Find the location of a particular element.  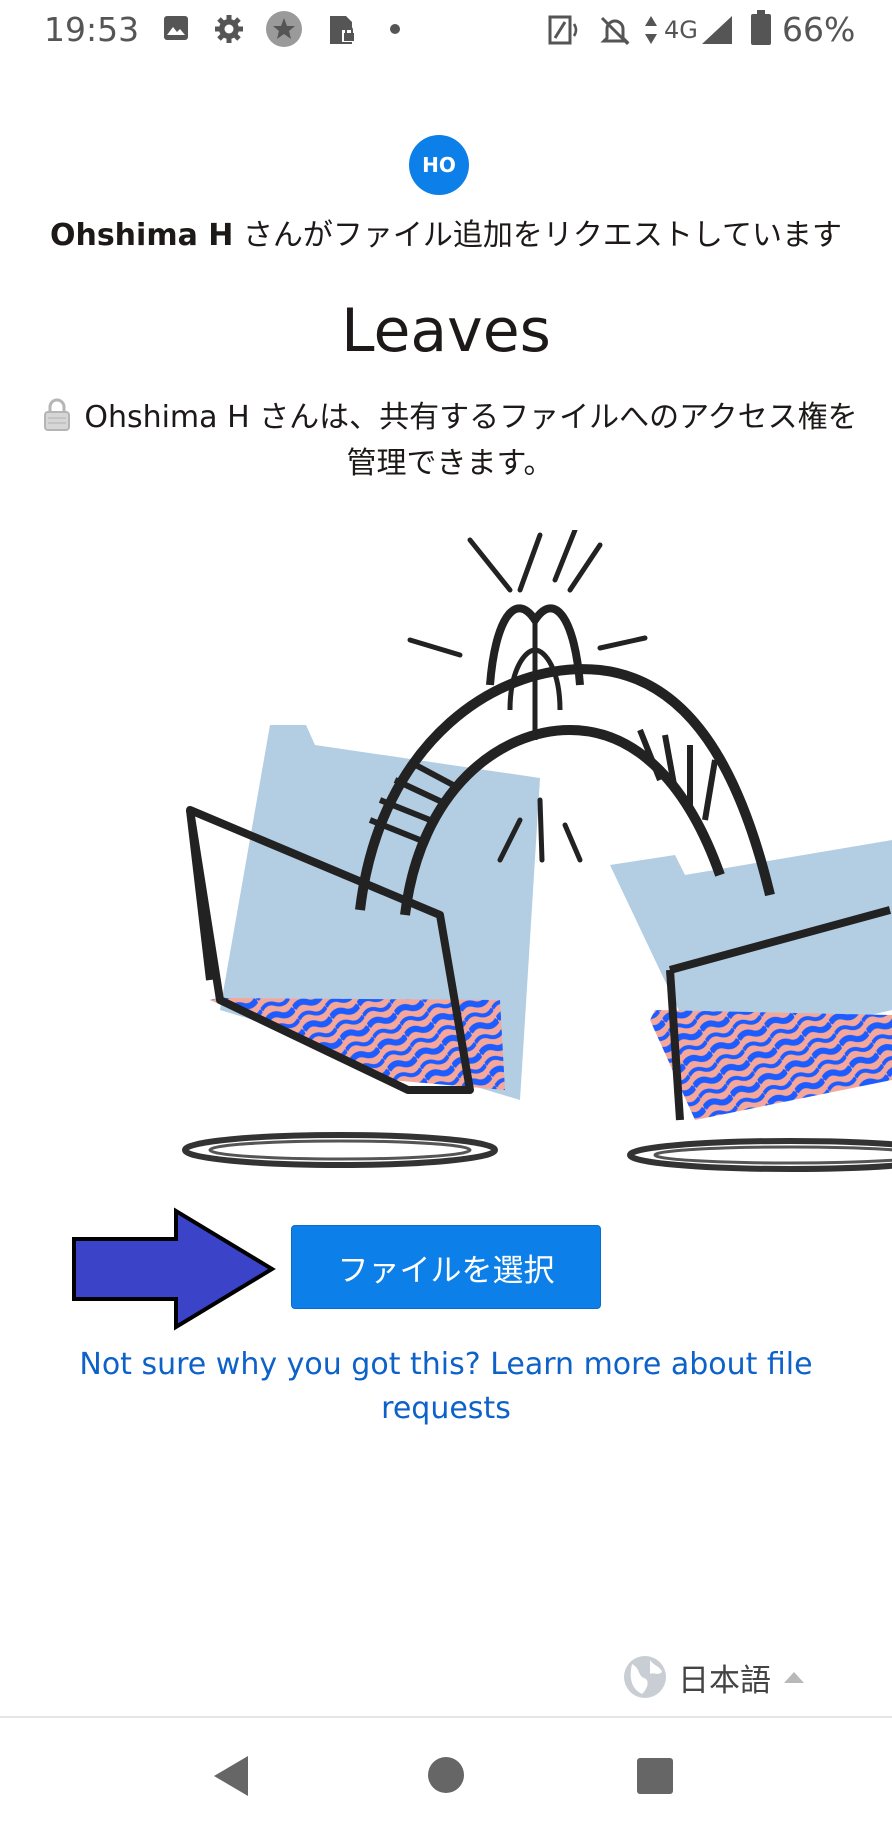

right-folder-pattern is located at coordinates (771, 1065).